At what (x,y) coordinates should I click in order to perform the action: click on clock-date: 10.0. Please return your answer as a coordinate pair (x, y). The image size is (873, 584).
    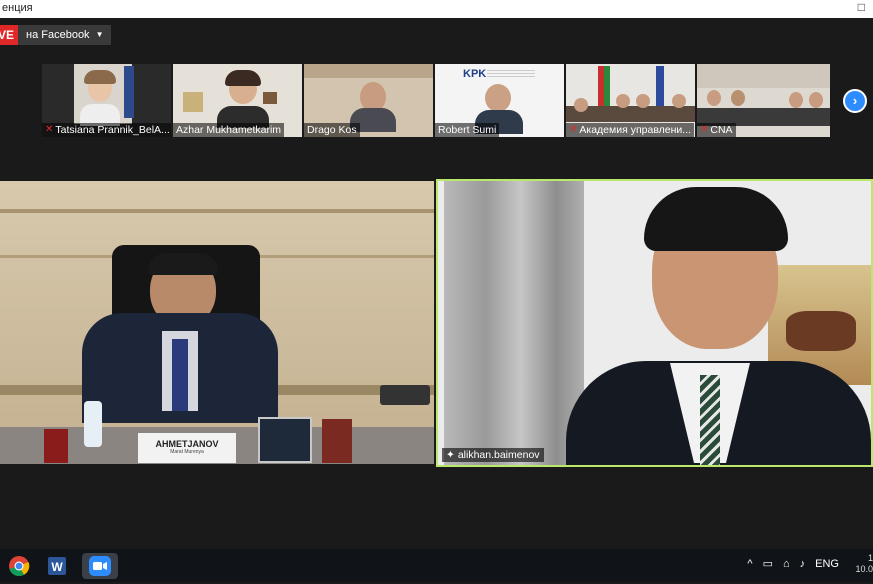
    Looking at the image, I should click on (864, 569).